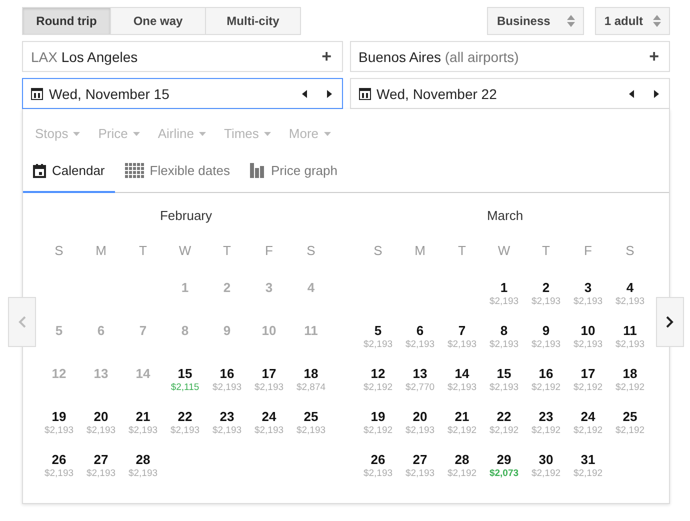 Image resolution: width=690 pixels, height=521 pixels. Describe the element at coordinates (510, 93) in the screenshot. I see `date-field: Wed, November 22` at that location.